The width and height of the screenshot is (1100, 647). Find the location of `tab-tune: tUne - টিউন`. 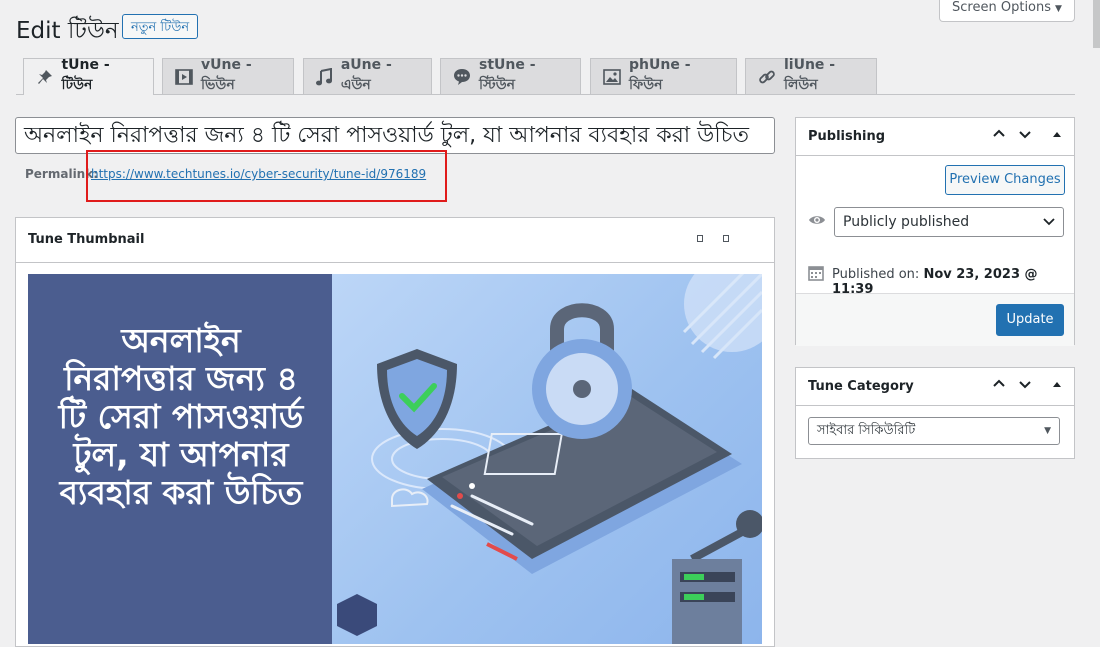

tab-tune: tUne - টিউন is located at coordinates (88, 76).